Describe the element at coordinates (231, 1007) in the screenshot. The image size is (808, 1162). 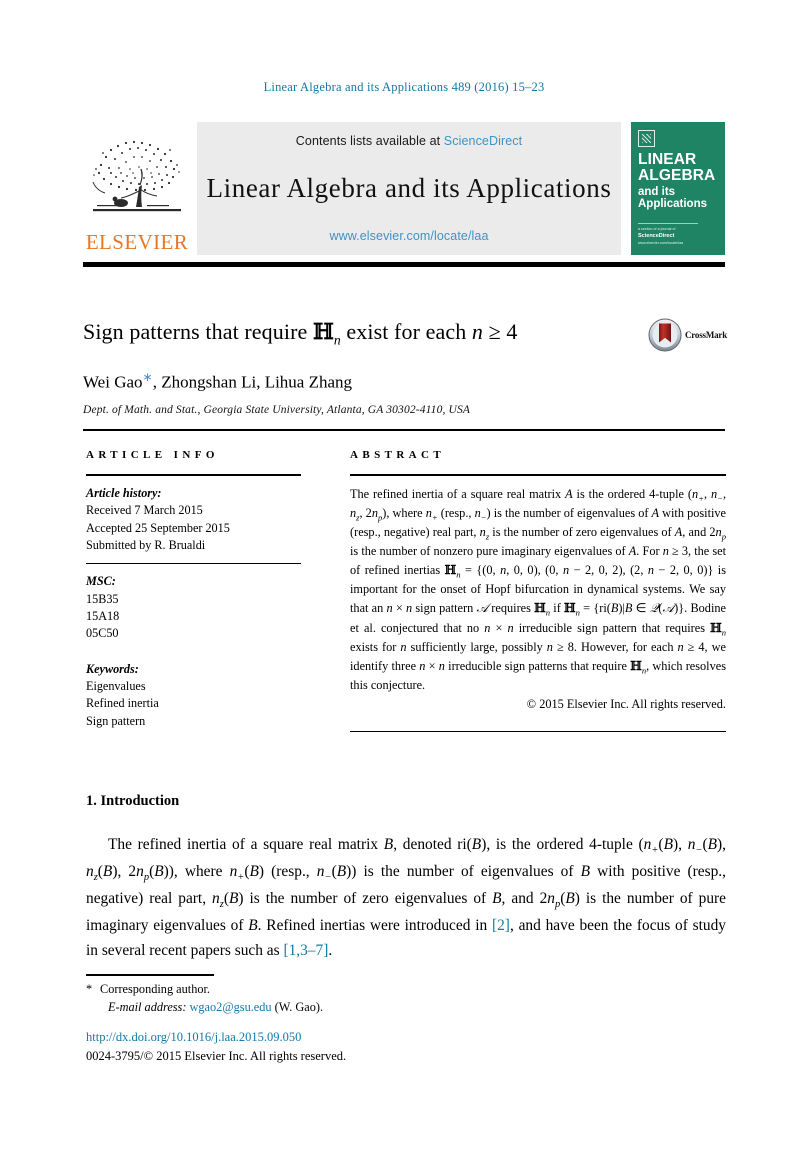
I see `email-link: wgao2@gsu.edu` at that location.